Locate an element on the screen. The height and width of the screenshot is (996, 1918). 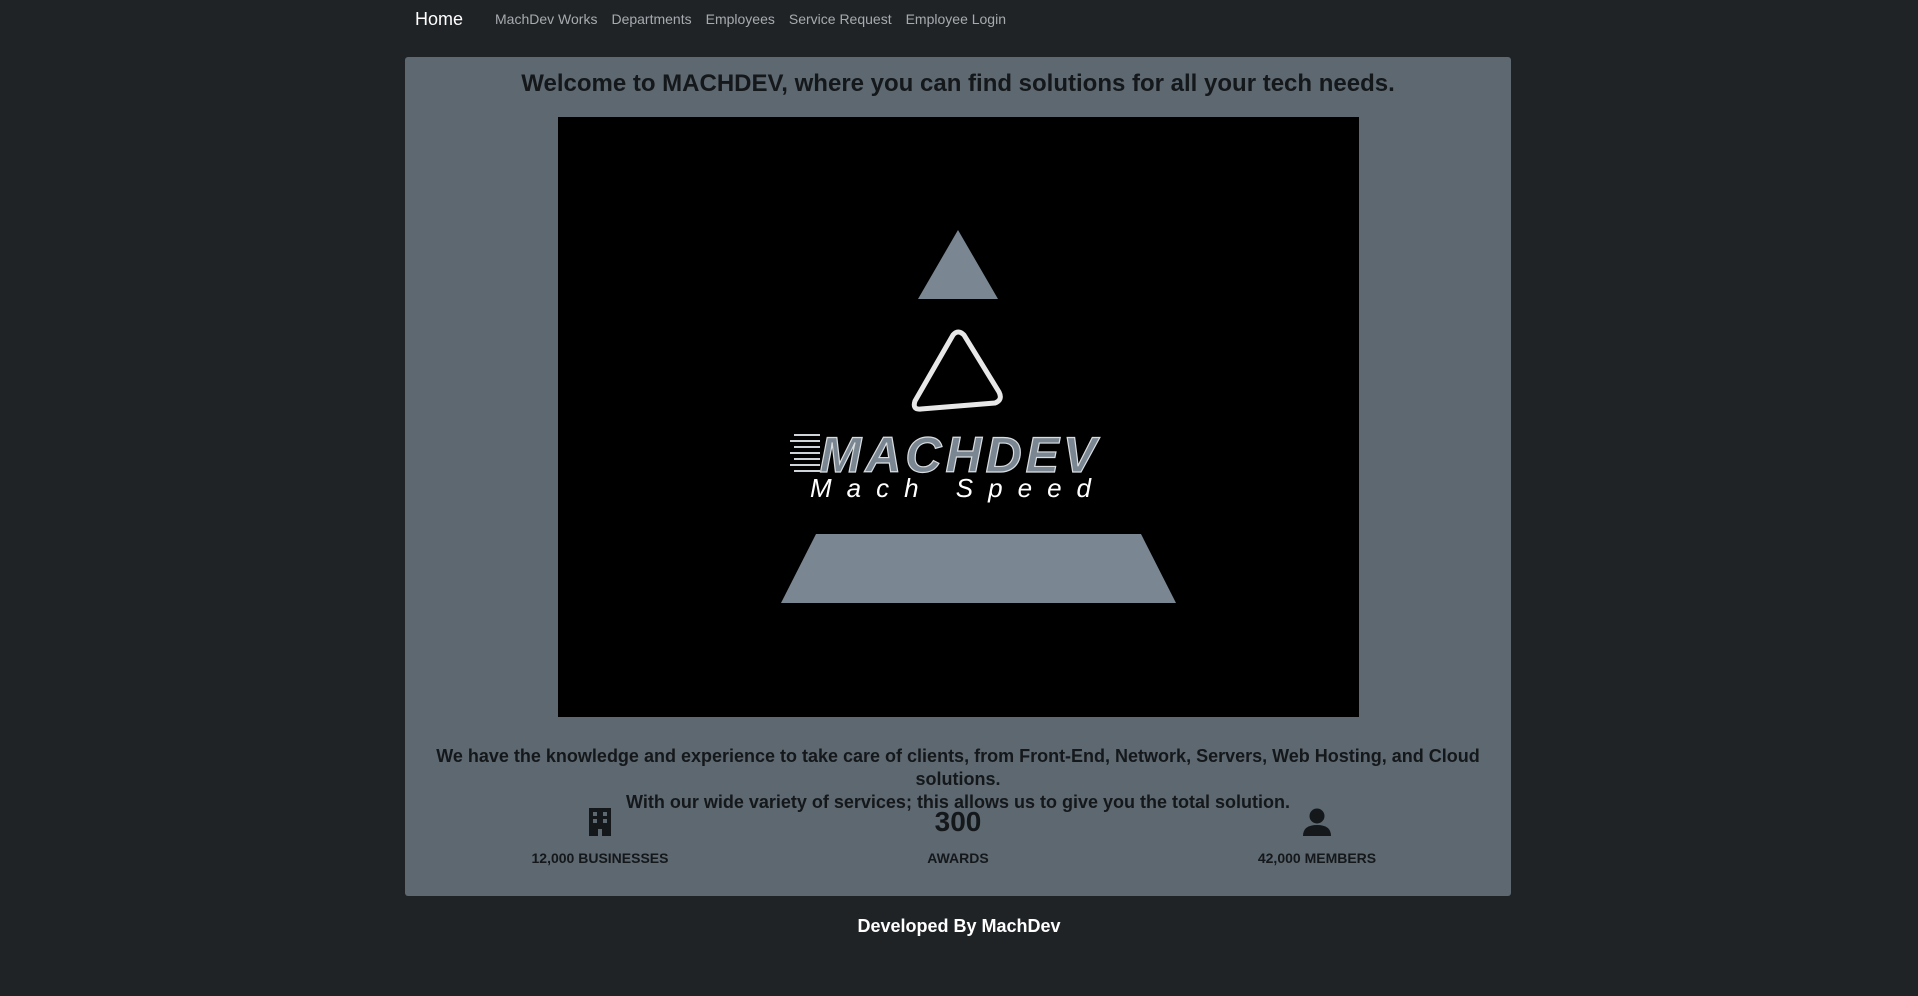
logo-speed-lines is located at coordinates (805, 453).